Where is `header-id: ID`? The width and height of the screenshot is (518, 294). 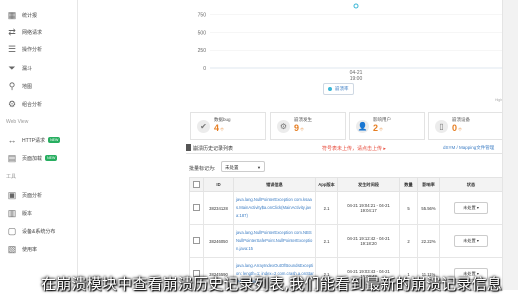
header-id: ID is located at coordinates (218, 184).